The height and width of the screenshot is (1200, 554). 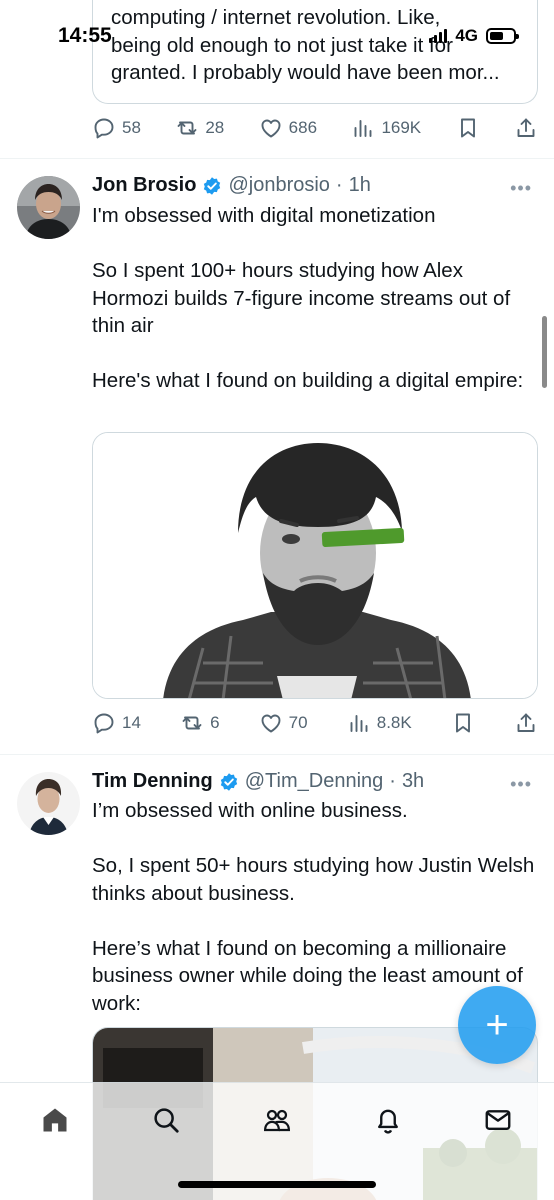 What do you see at coordinates (215, 722) in the screenshot?
I see `repost-count: 6` at bounding box center [215, 722].